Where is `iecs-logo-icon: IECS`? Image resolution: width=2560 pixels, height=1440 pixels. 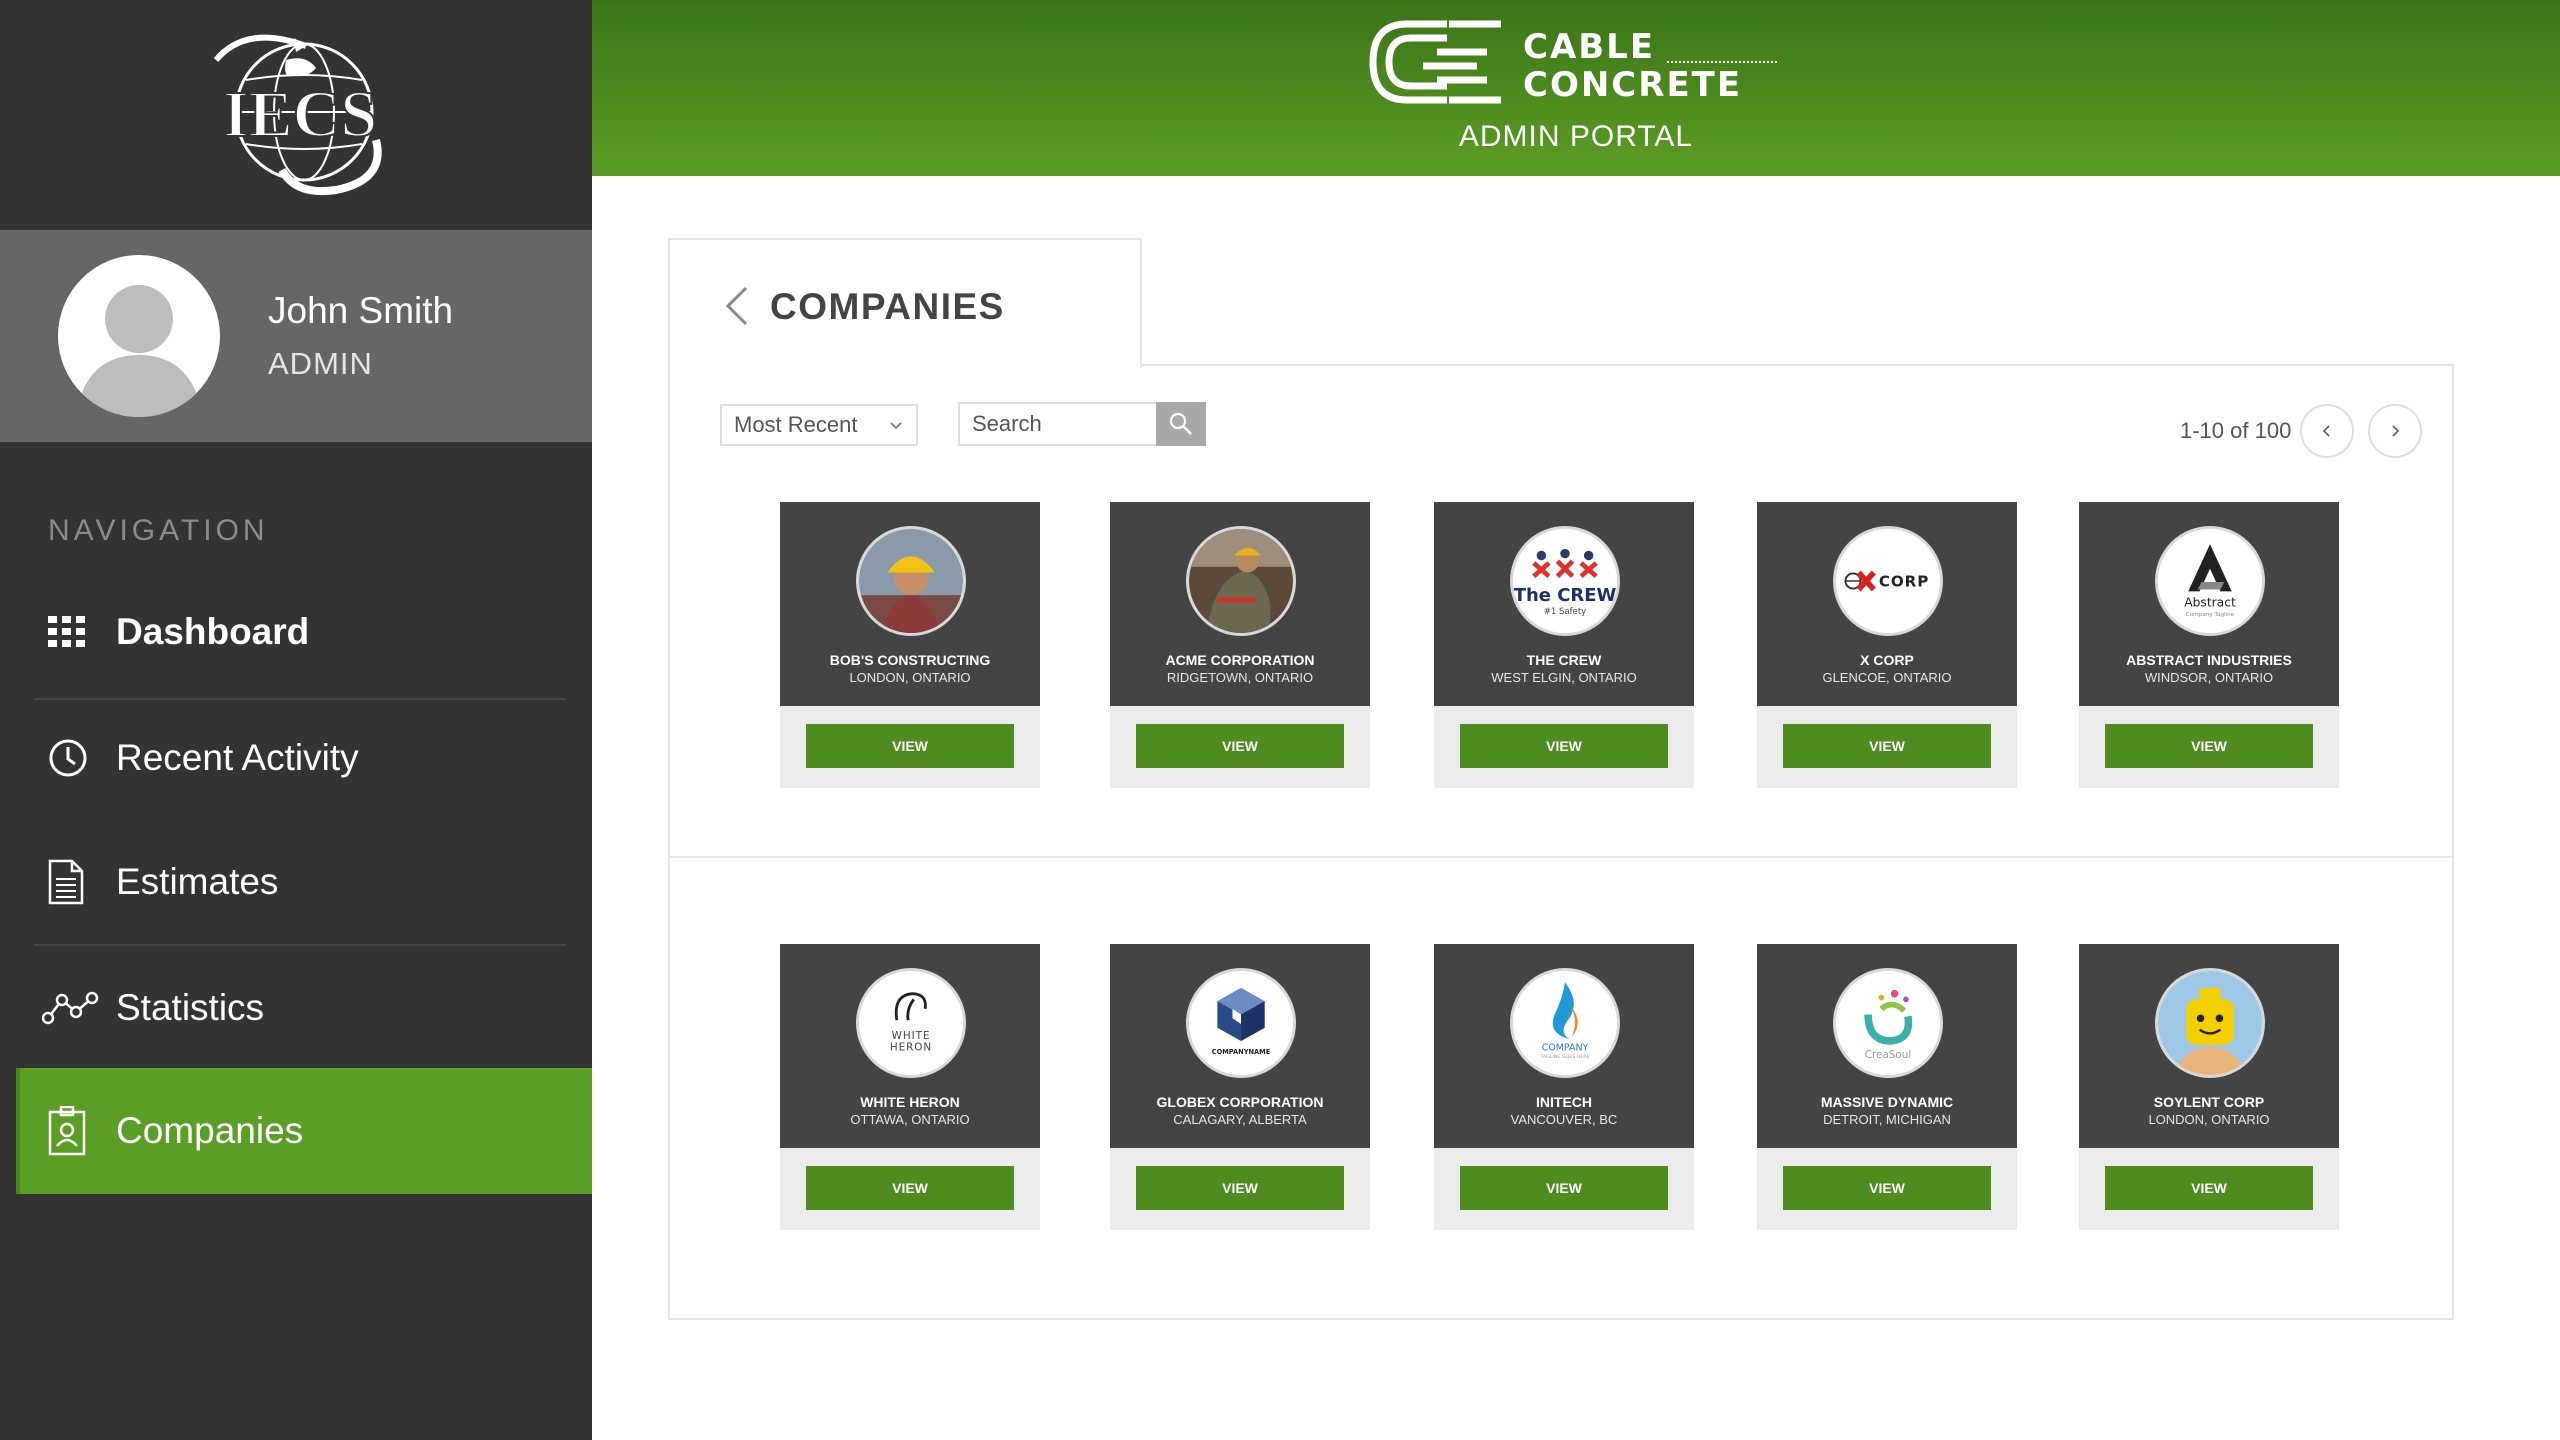 iecs-logo-icon: IECS is located at coordinates (297, 115).